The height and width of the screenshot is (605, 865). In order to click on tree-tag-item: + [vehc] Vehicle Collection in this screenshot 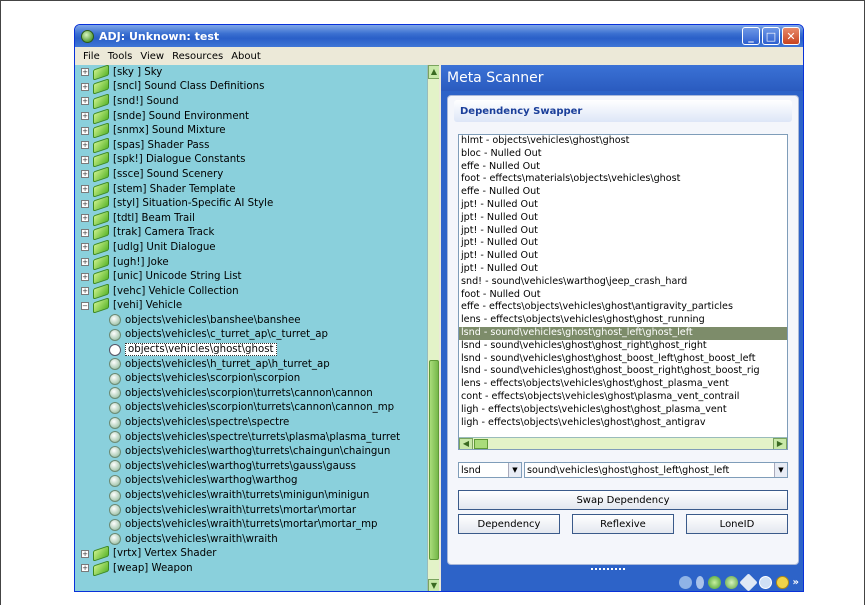, I will do `click(257, 291)`.